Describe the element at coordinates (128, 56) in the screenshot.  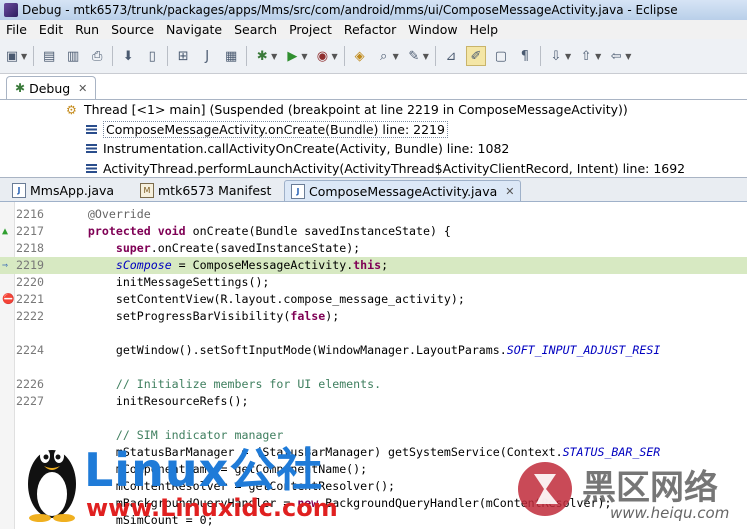
I see `download-icon: ⬇` at that location.